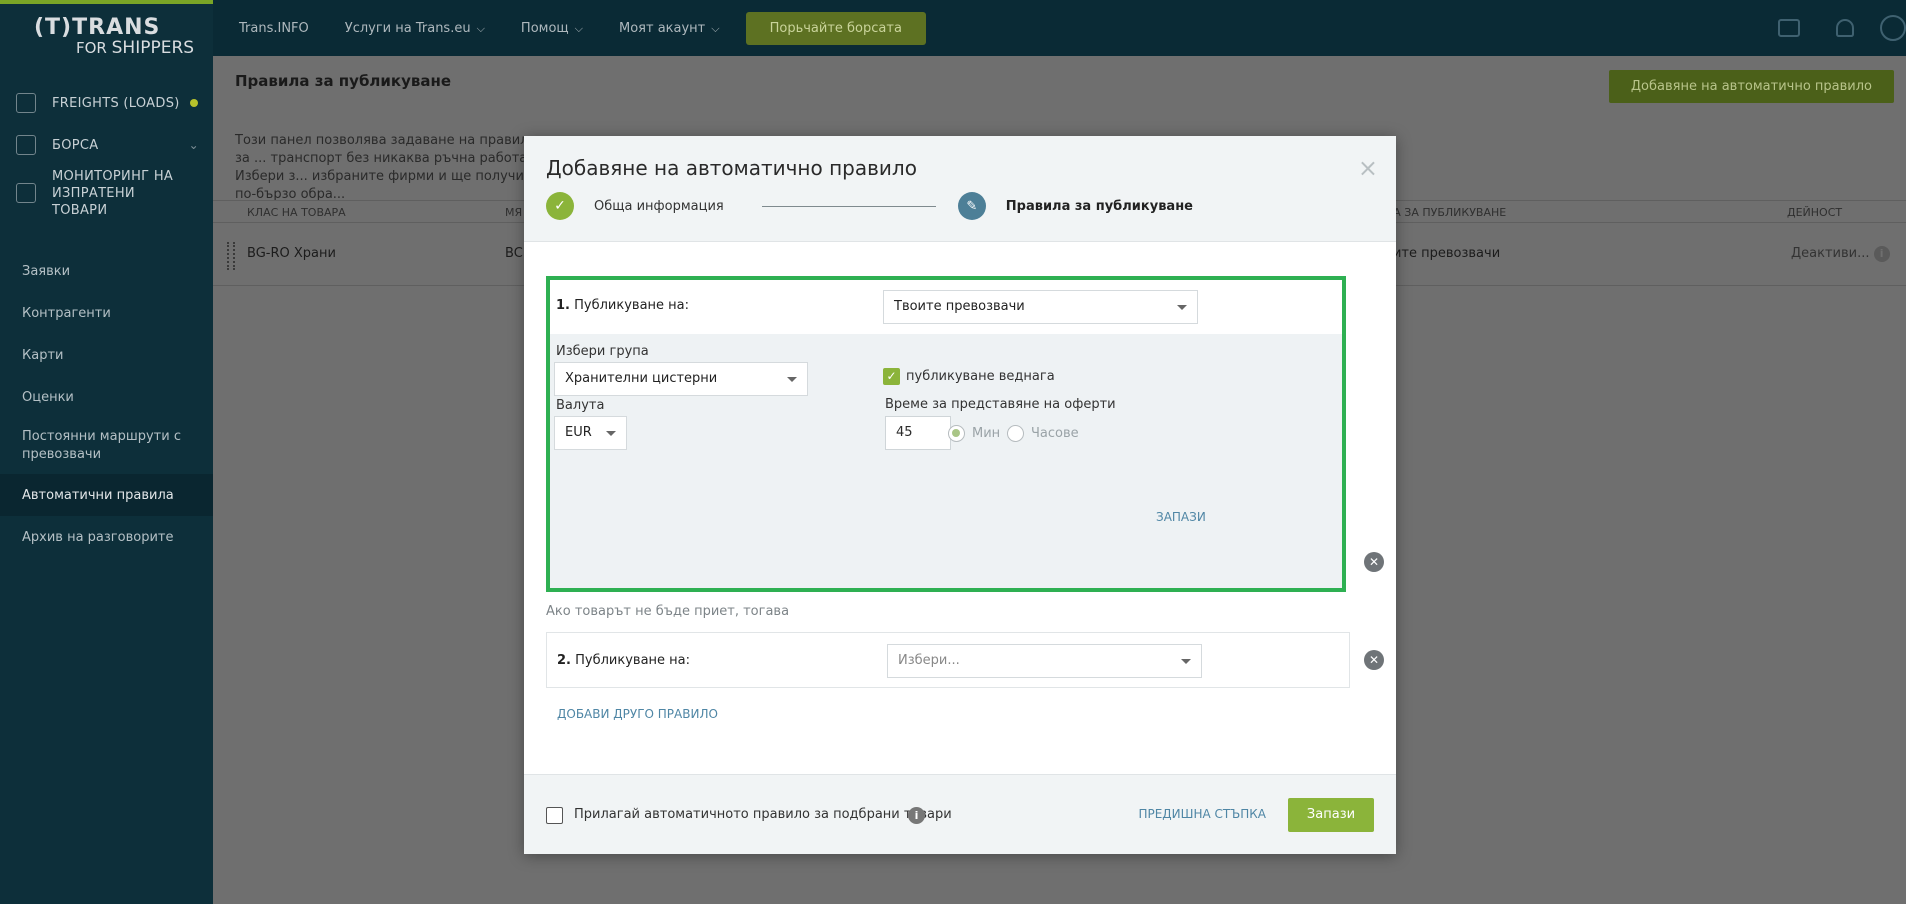 The height and width of the screenshot is (904, 1906). I want to click on sidebar-item-ratings: Оценки, so click(106, 397).